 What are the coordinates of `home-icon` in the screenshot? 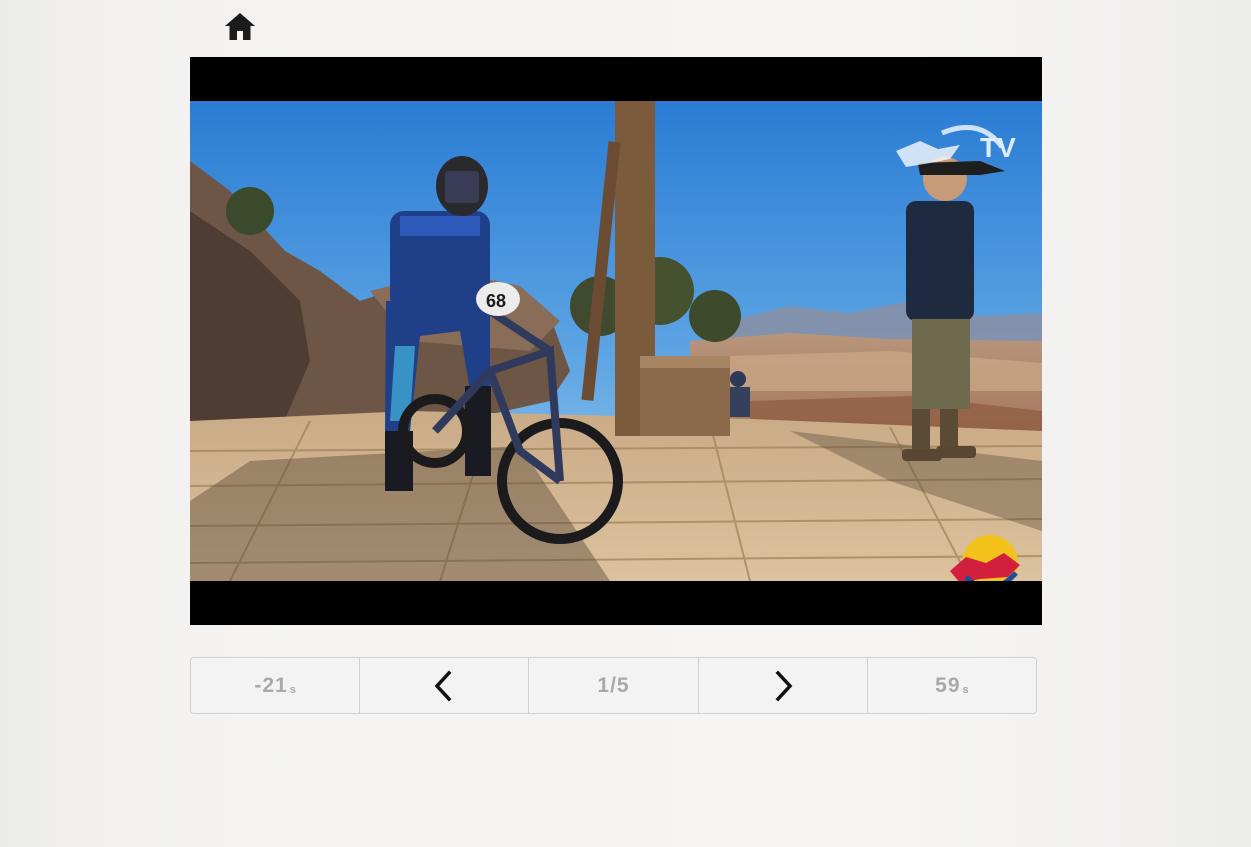 It's located at (240, 26).